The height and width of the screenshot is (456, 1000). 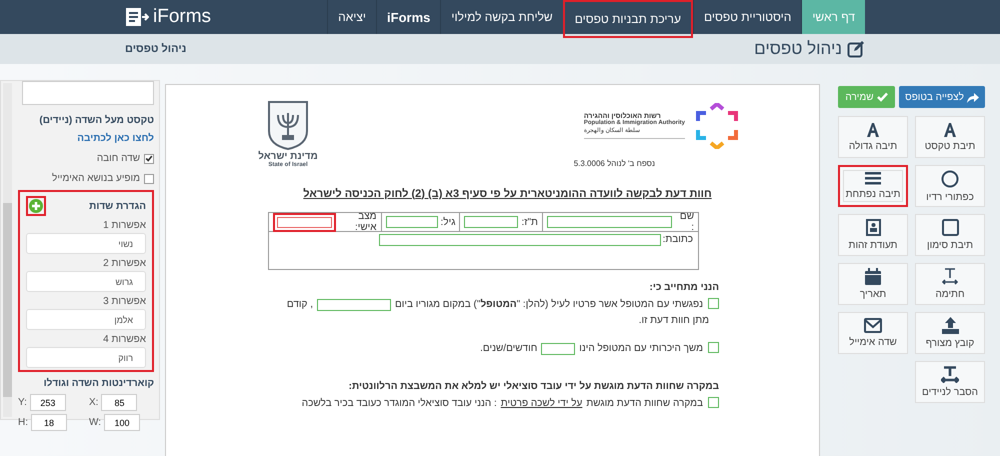 What do you see at coordinates (627, 19) in the screenshot?
I see `nav-tab: עריכת תבניות טפסים` at bounding box center [627, 19].